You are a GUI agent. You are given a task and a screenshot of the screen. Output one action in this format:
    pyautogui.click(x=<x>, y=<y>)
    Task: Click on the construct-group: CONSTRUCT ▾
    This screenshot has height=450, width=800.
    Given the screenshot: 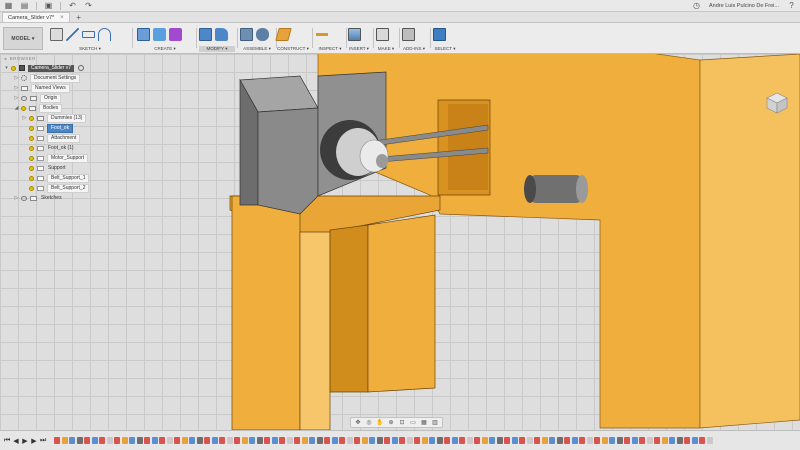 What is the action you would take?
    pyautogui.click(x=292, y=39)
    